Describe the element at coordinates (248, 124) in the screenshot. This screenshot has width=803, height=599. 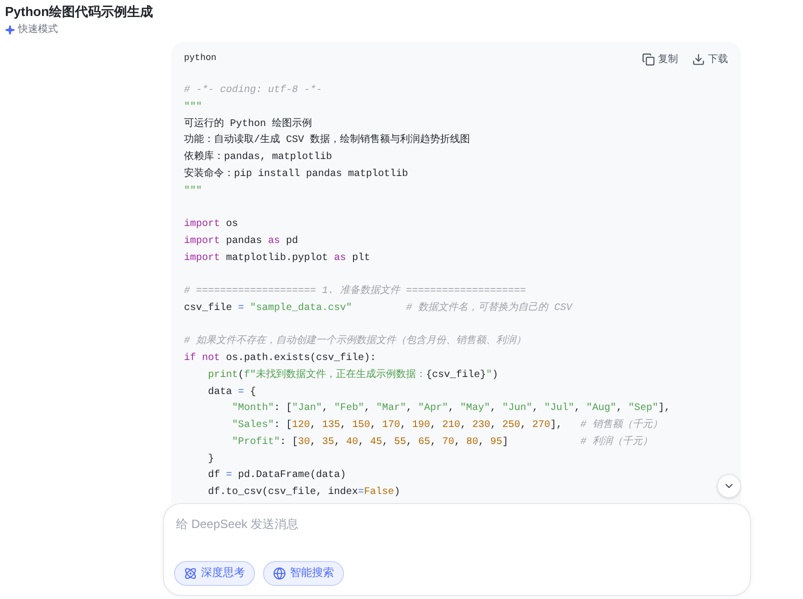
I see `code-line: 可运行的 Python 绘图示例` at that location.